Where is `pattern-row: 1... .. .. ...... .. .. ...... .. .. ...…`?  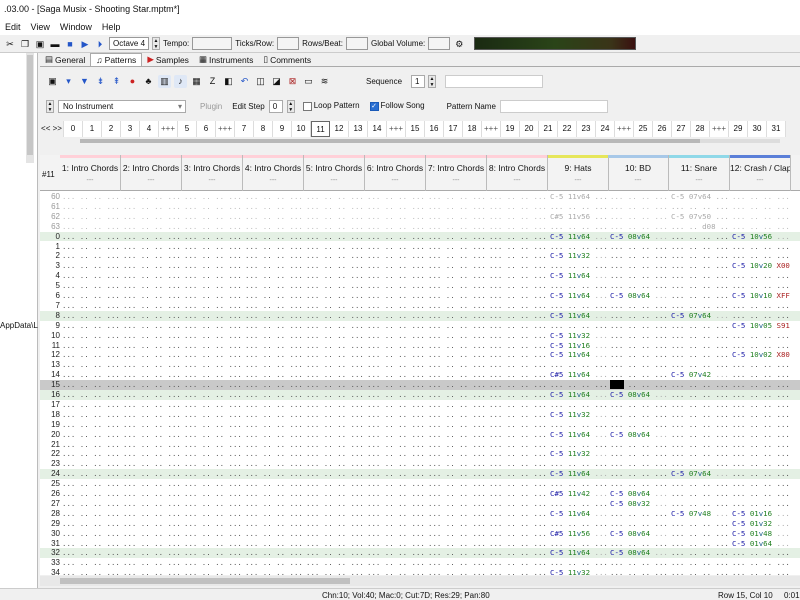 pattern-row: 1... .. .. ...... .. .. ...... .. .. ...… is located at coordinates (420, 247).